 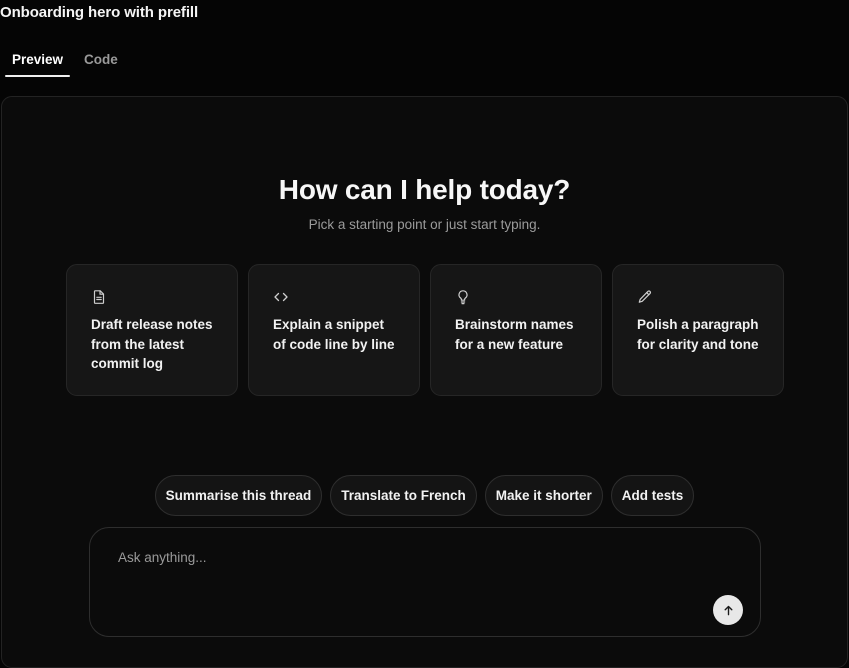 I want to click on send-button, so click(x=728, y=610).